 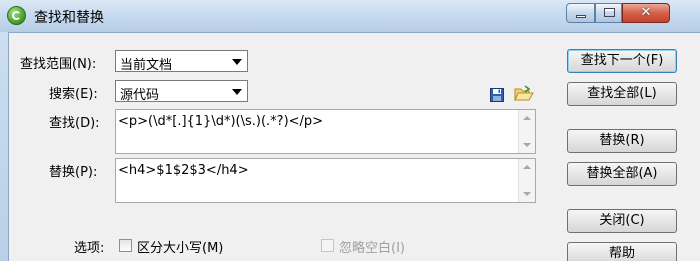 I want to click on save-icon, so click(x=497, y=95).